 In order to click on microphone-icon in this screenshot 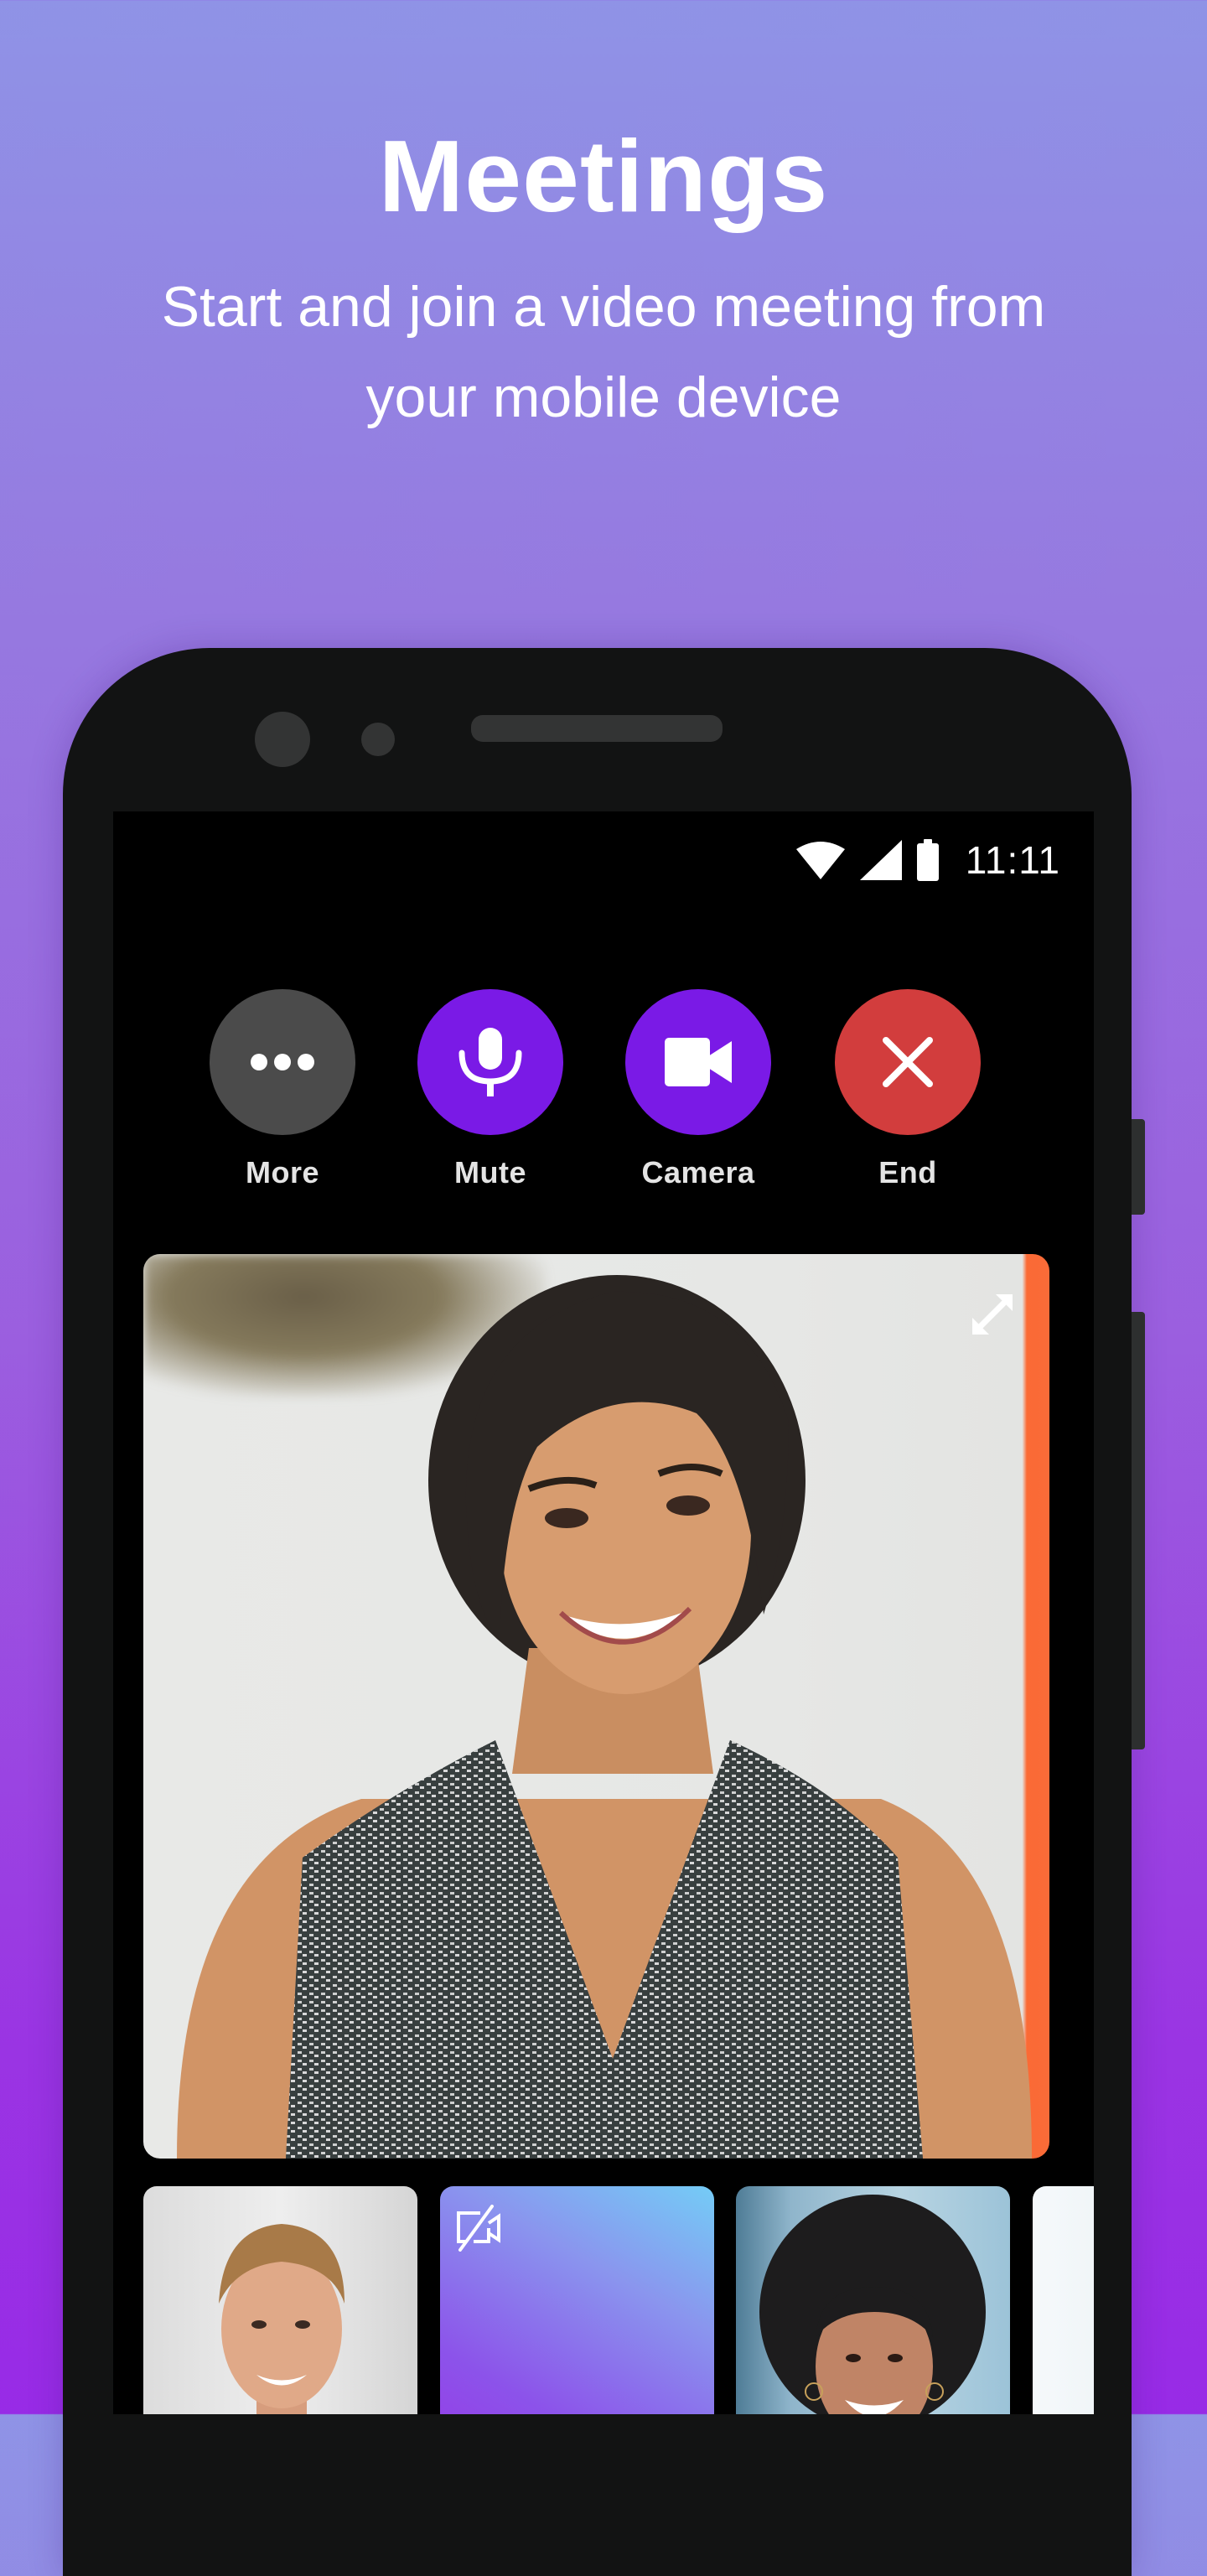, I will do `click(491, 1062)`.